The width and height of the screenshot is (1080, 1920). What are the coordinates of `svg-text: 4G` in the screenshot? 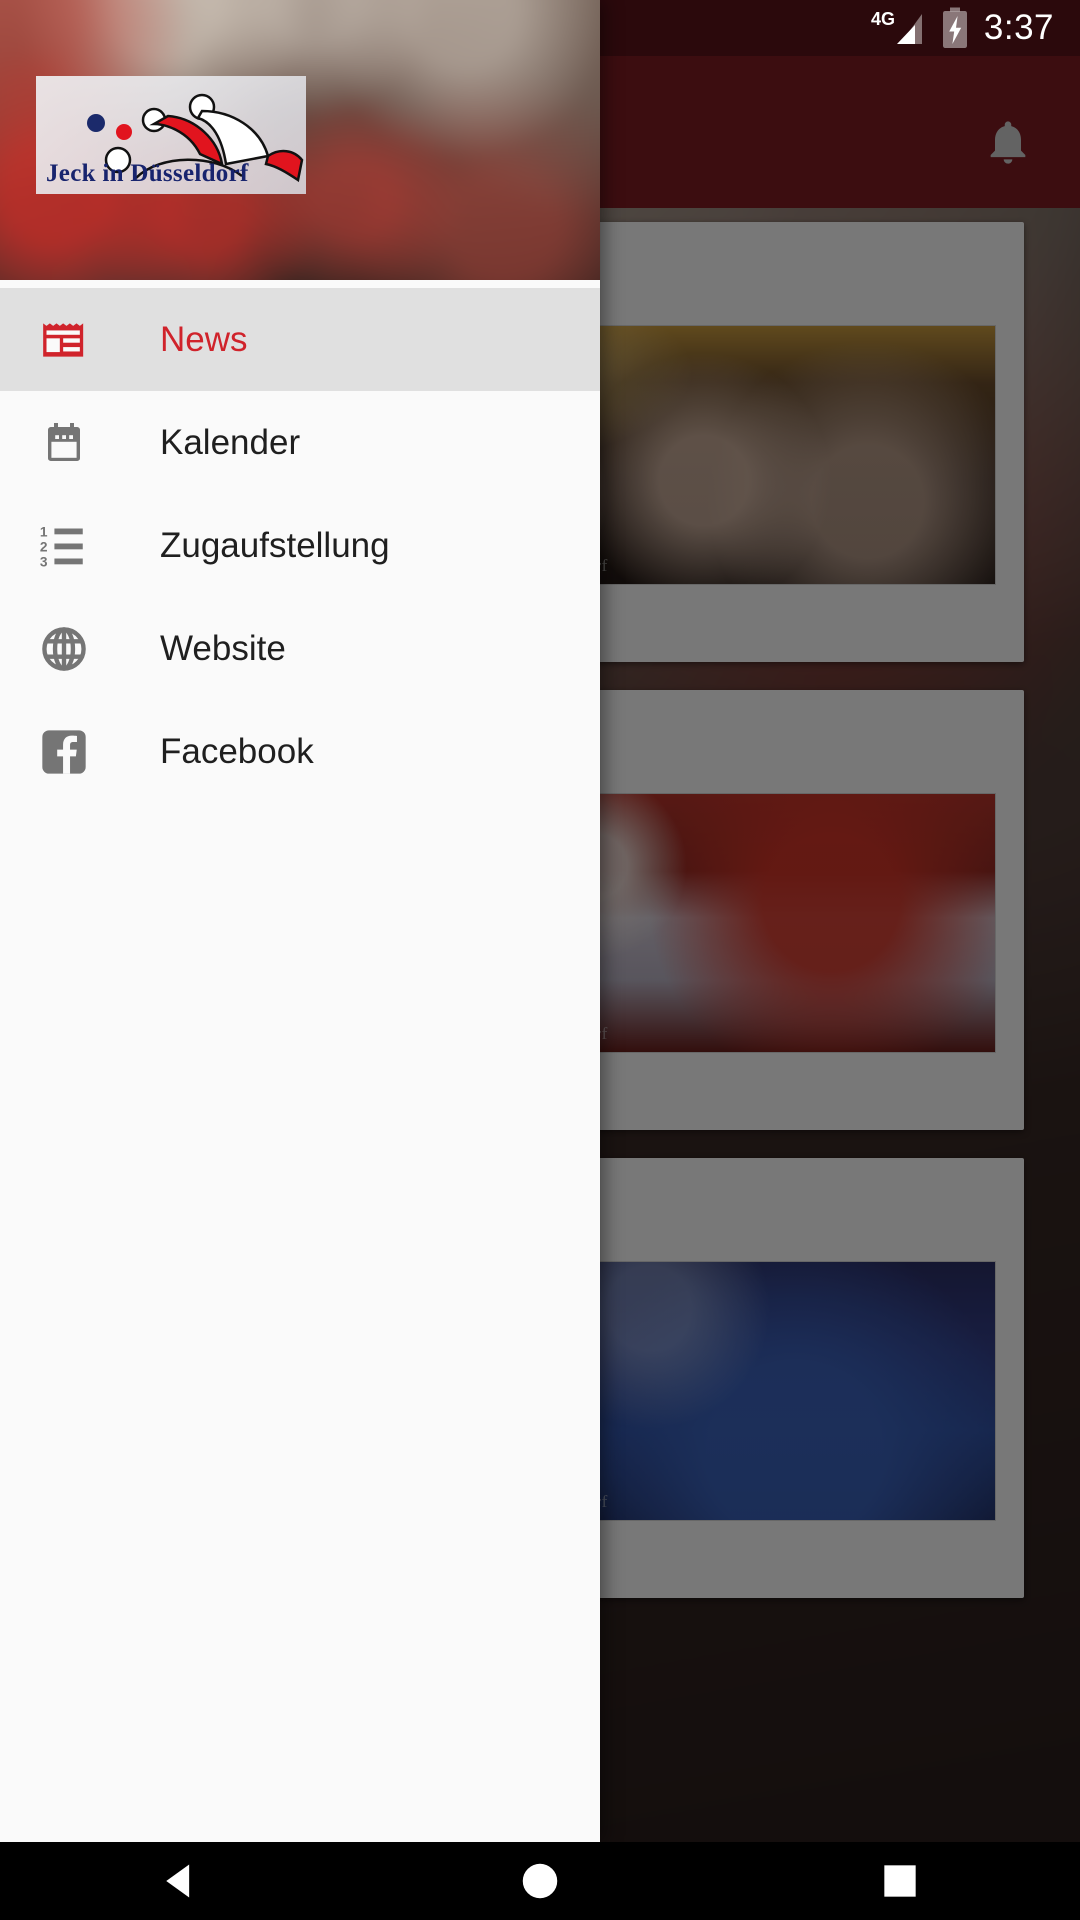 It's located at (883, 19).